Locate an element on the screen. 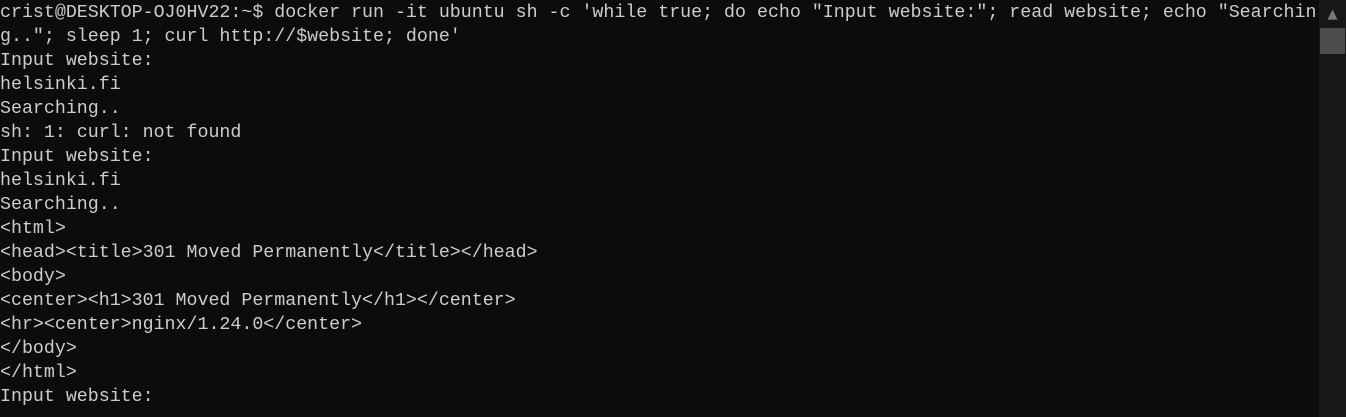 The image size is (1346, 417). terminal-line: </html> is located at coordinates (38, 373).